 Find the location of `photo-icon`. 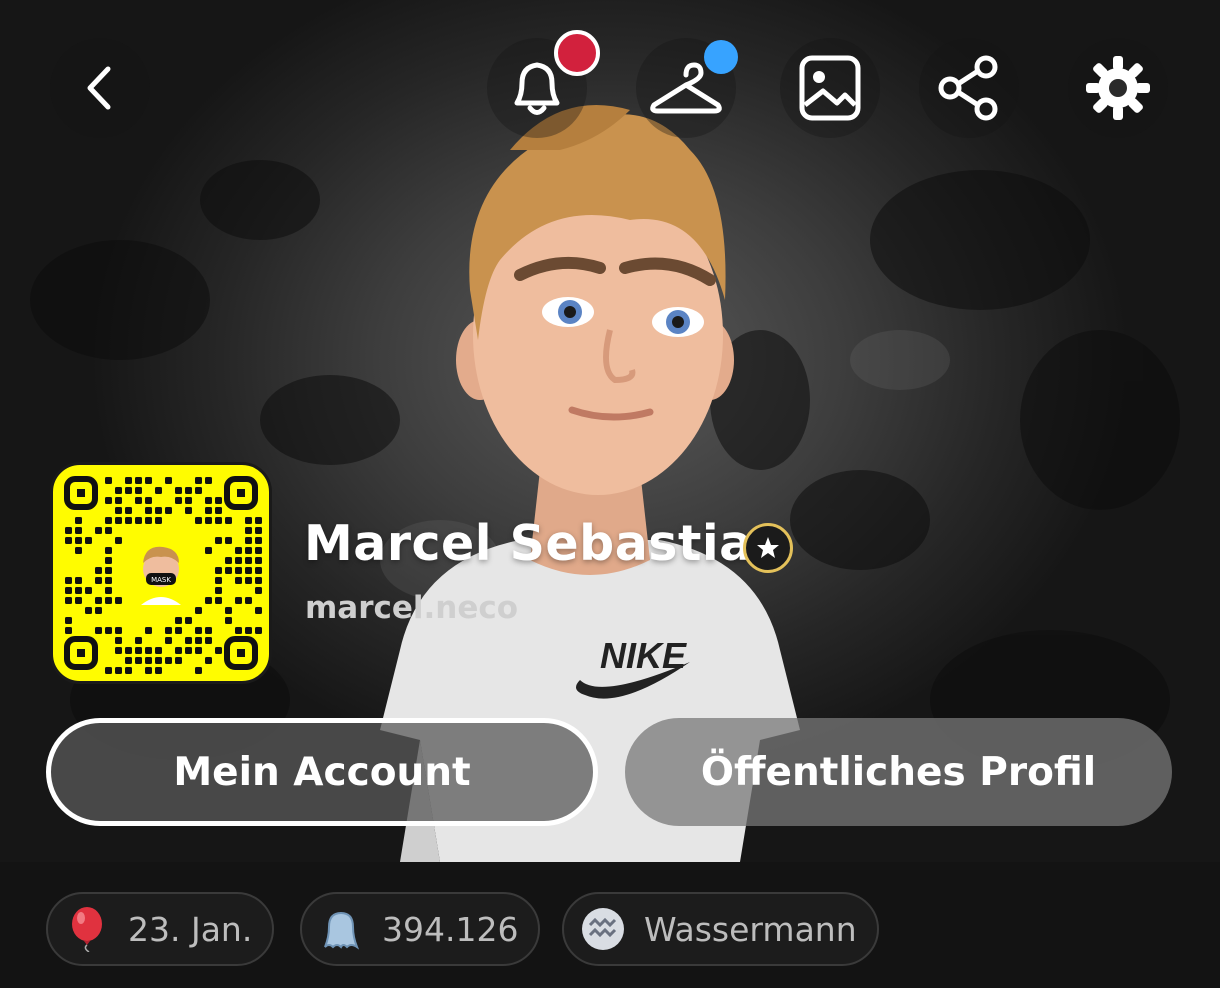

photo-icon is located at coordinates (830, 88).